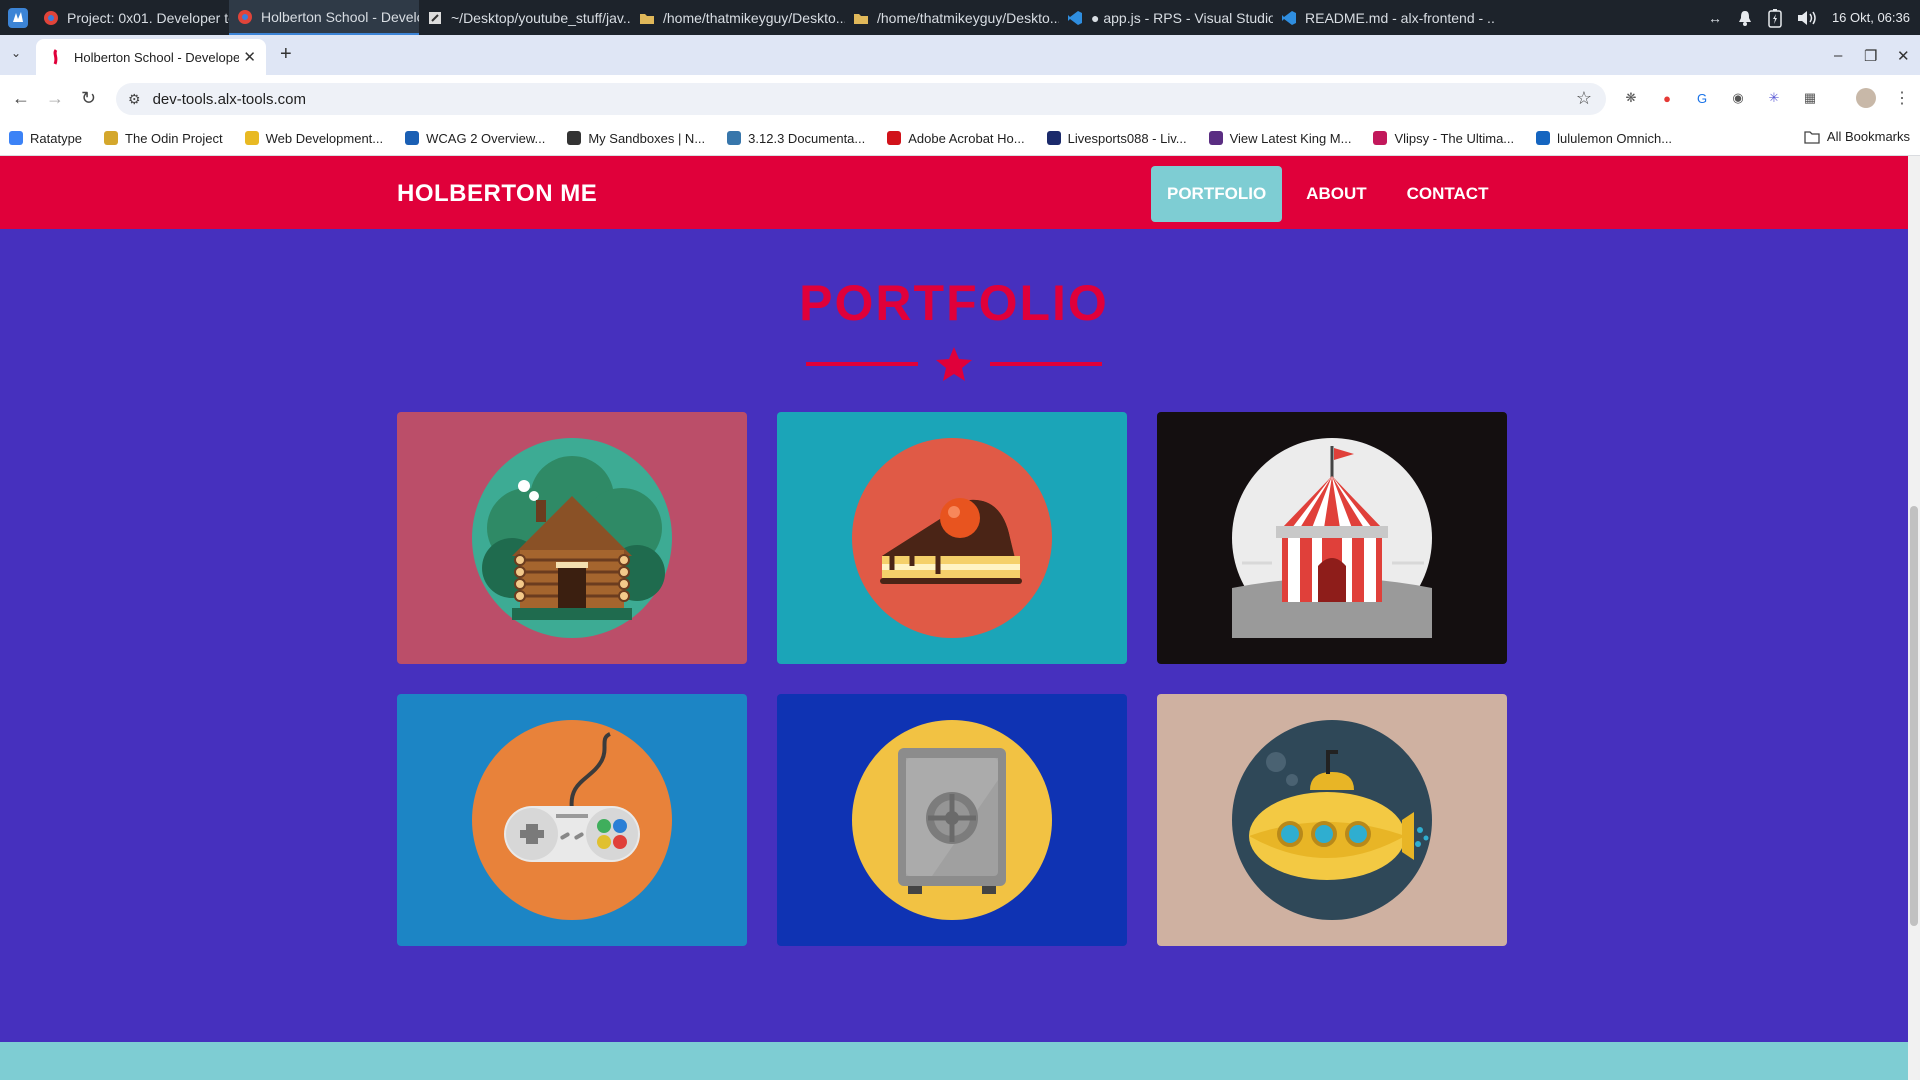  I want to click on address-bar-url: dev-tools.alx-tools.com, so click(229, 99).